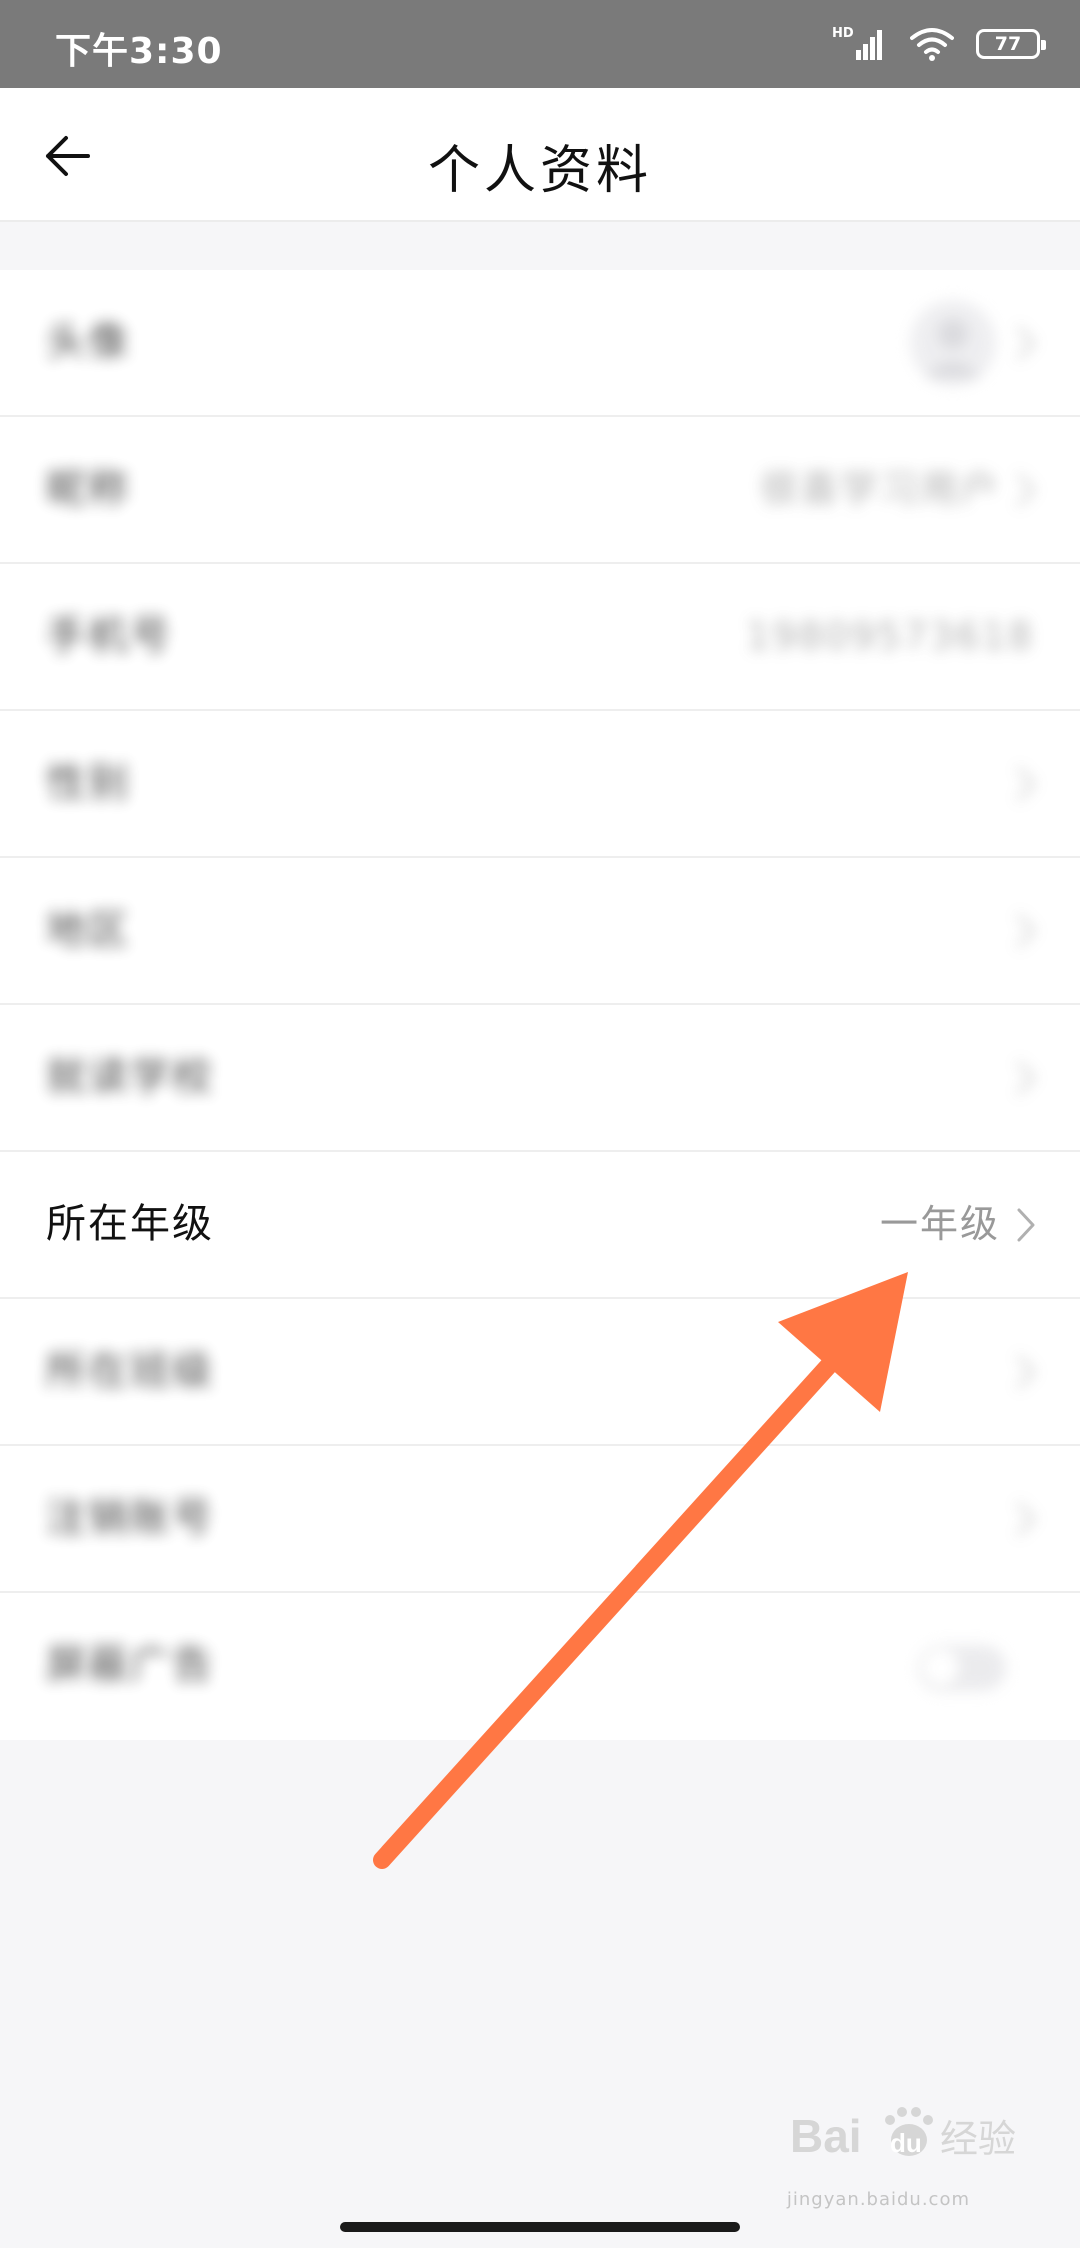  Describe the element at coordinates (139, 51) in the screenshot. I see `status-time: 下午3:30` at that location.